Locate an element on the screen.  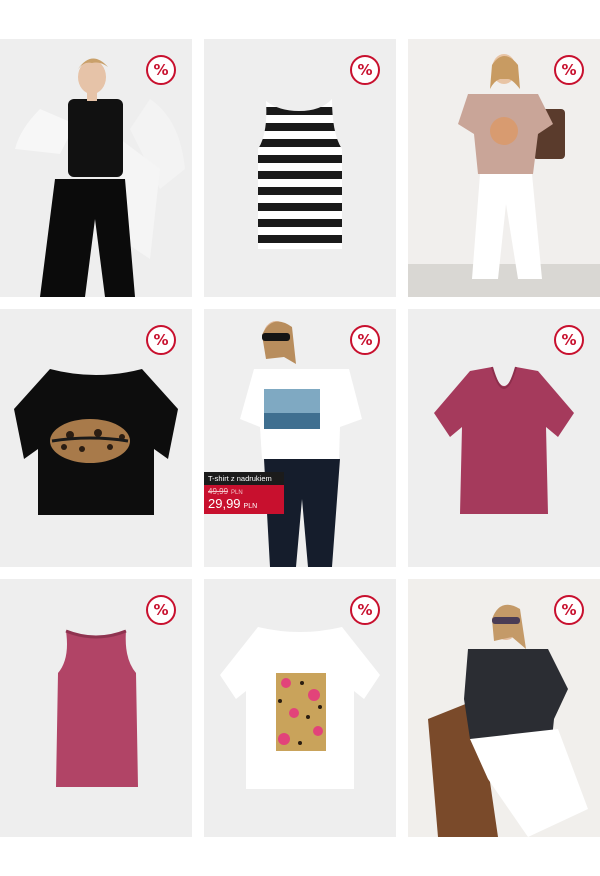
product-card-8: % is located at coordinates (300, 708).